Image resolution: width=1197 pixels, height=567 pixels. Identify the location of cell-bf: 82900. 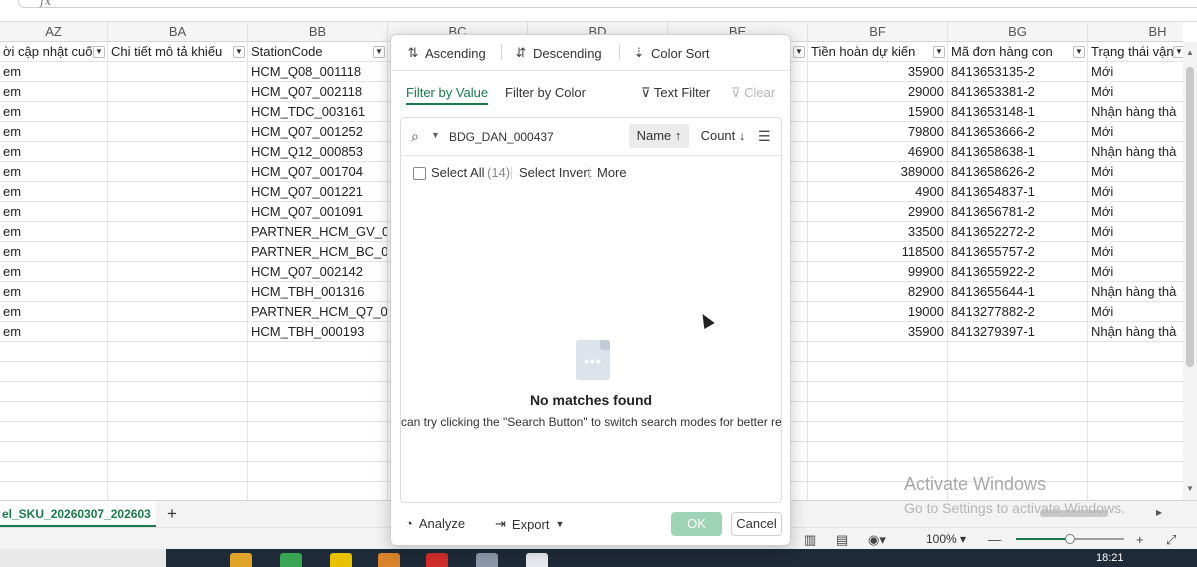
(878, 292).